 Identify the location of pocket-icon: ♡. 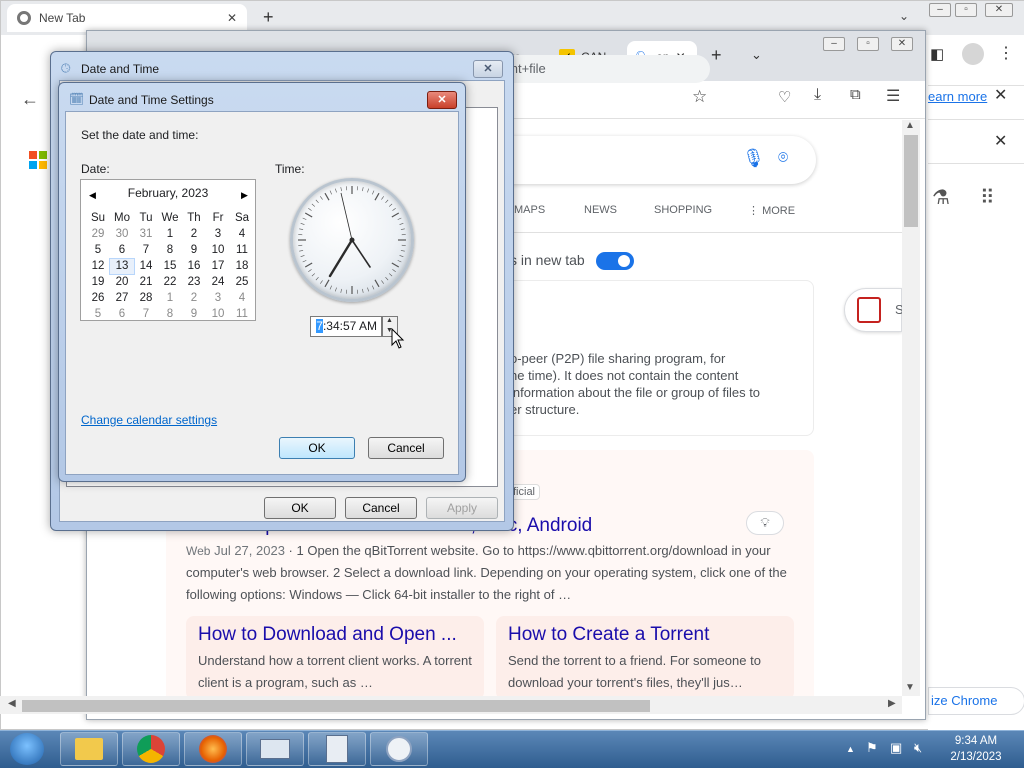
(784, 97).